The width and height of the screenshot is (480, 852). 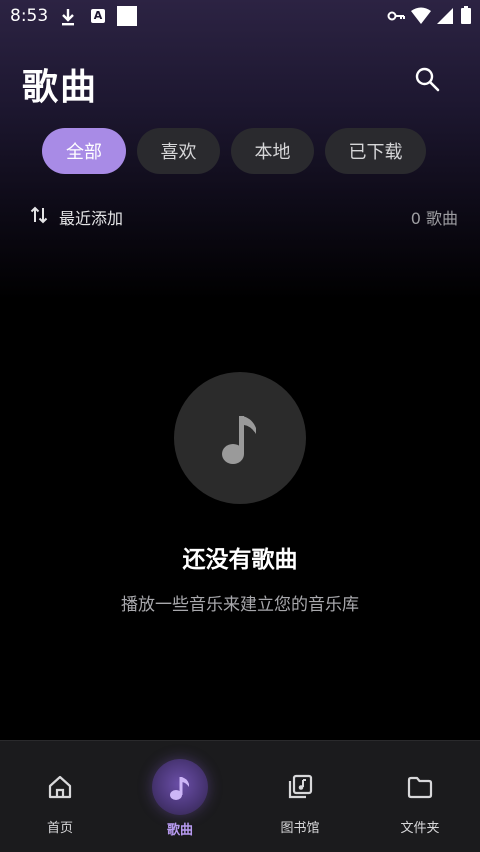 I want to click on chip-all: 全部, so click(x=84, y=151).